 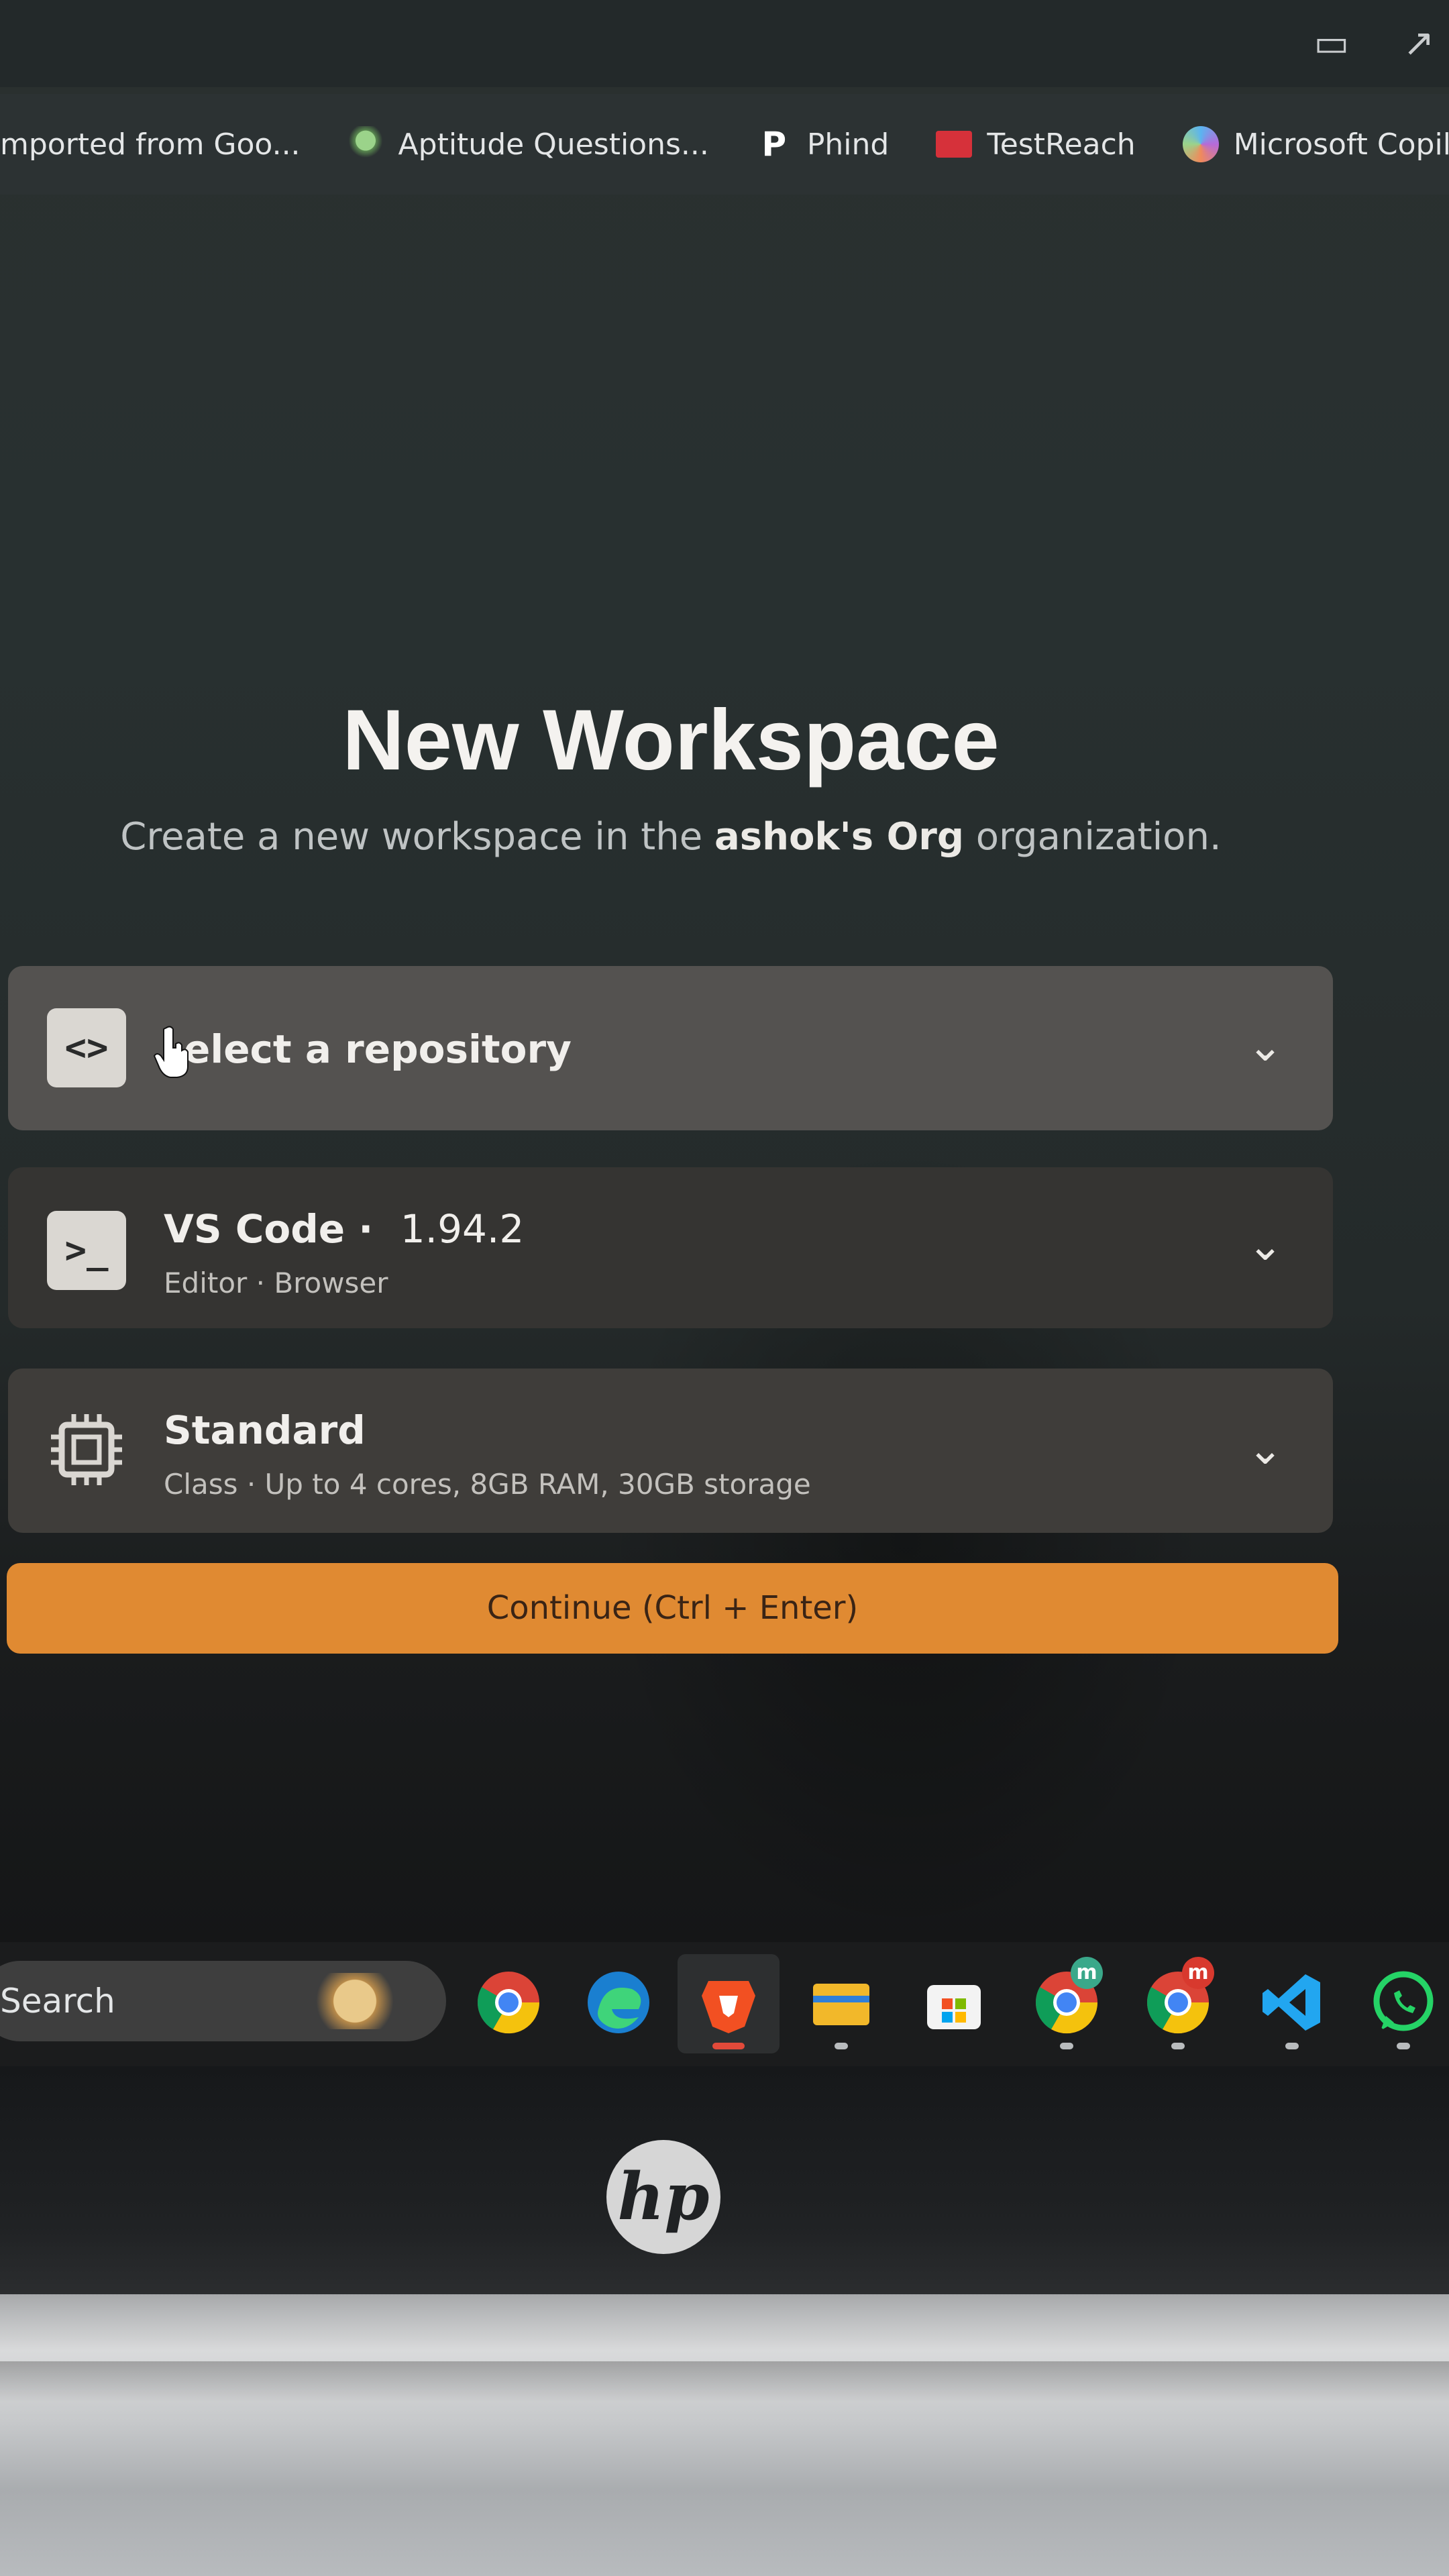 I want to click on terminal-icon: >_, so click(x=86, y=1250).